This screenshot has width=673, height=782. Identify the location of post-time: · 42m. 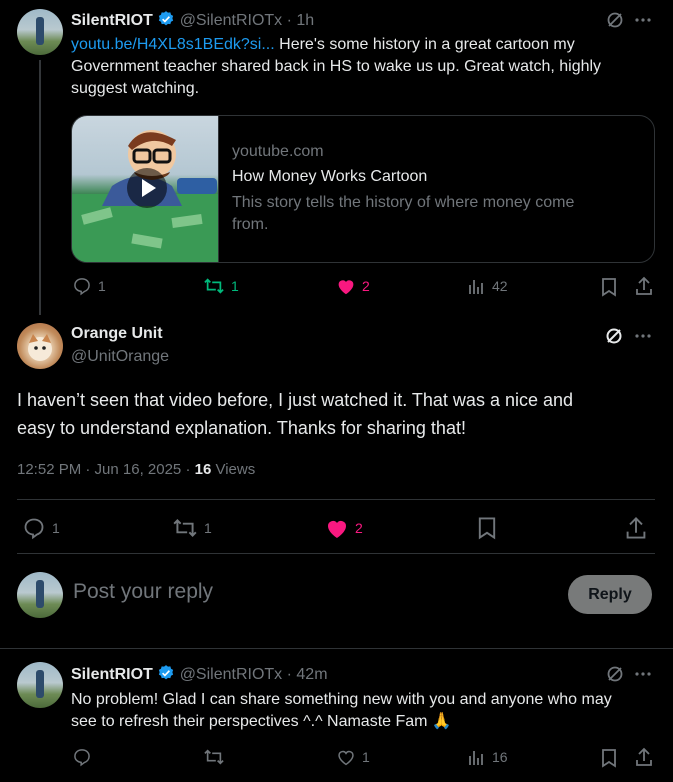
(307, 674).